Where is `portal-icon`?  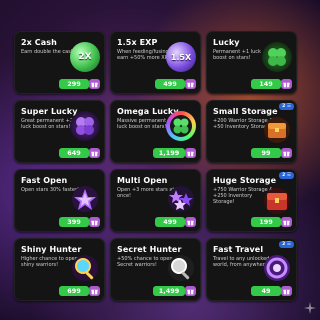
portal-icon is located at coordinates (277, 268).